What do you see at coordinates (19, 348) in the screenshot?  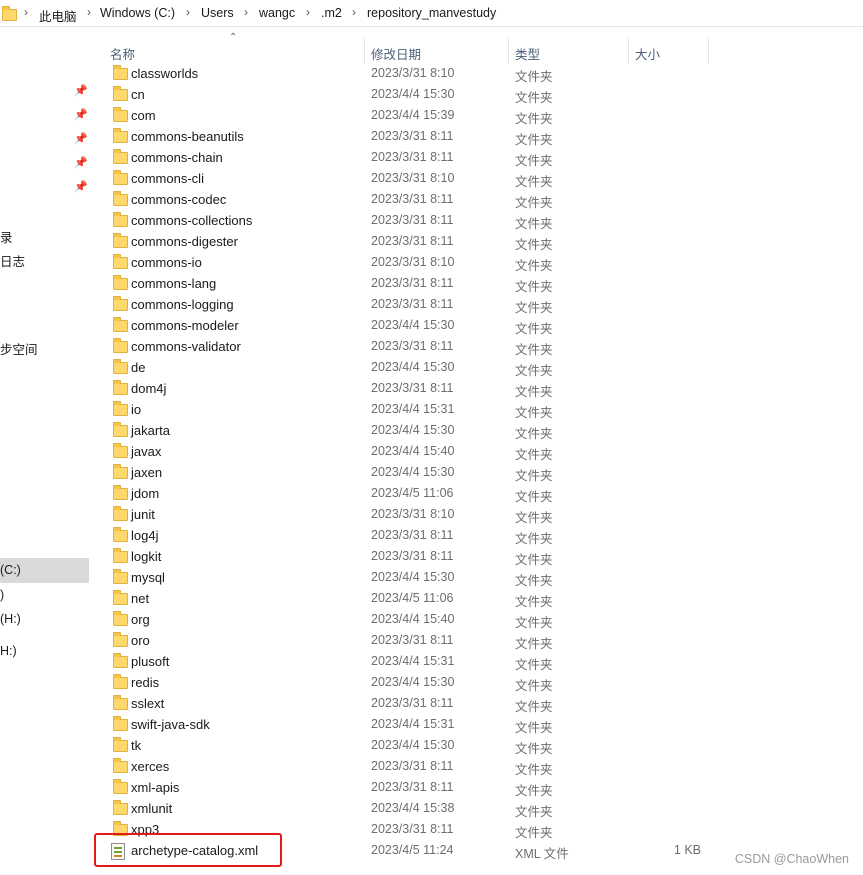 I see `nav-item: 步空间` at bounding box center [19, 348].